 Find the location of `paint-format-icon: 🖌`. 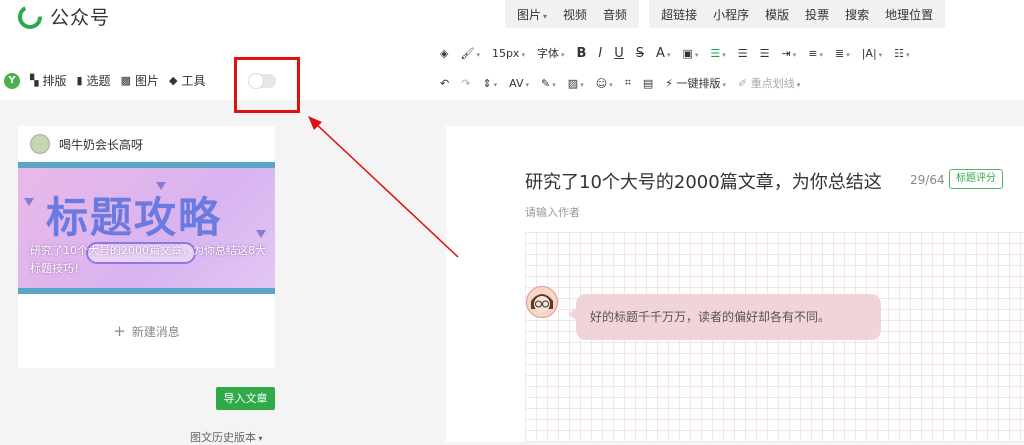

paint-format-icon: 🖌 is located at coordinates (469, 53).